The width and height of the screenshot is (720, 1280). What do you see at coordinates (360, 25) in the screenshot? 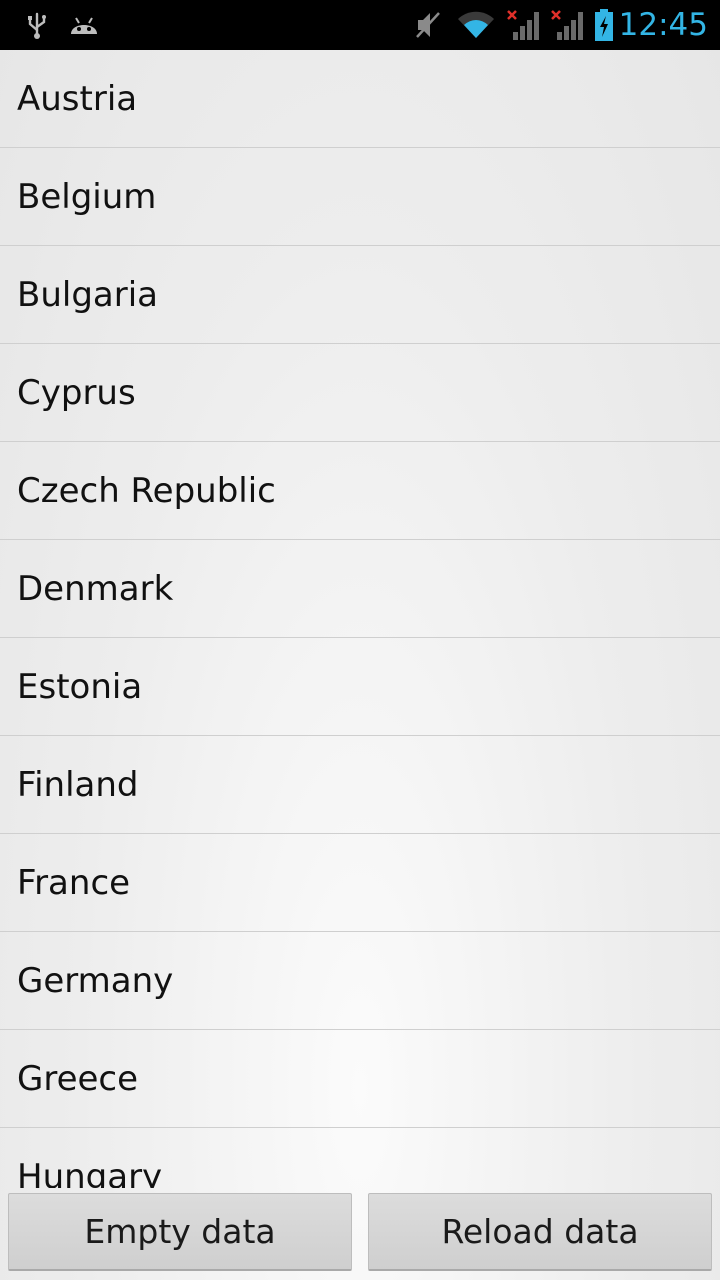
I see `status-bar: 12:45` at bounding box center [360, 25].